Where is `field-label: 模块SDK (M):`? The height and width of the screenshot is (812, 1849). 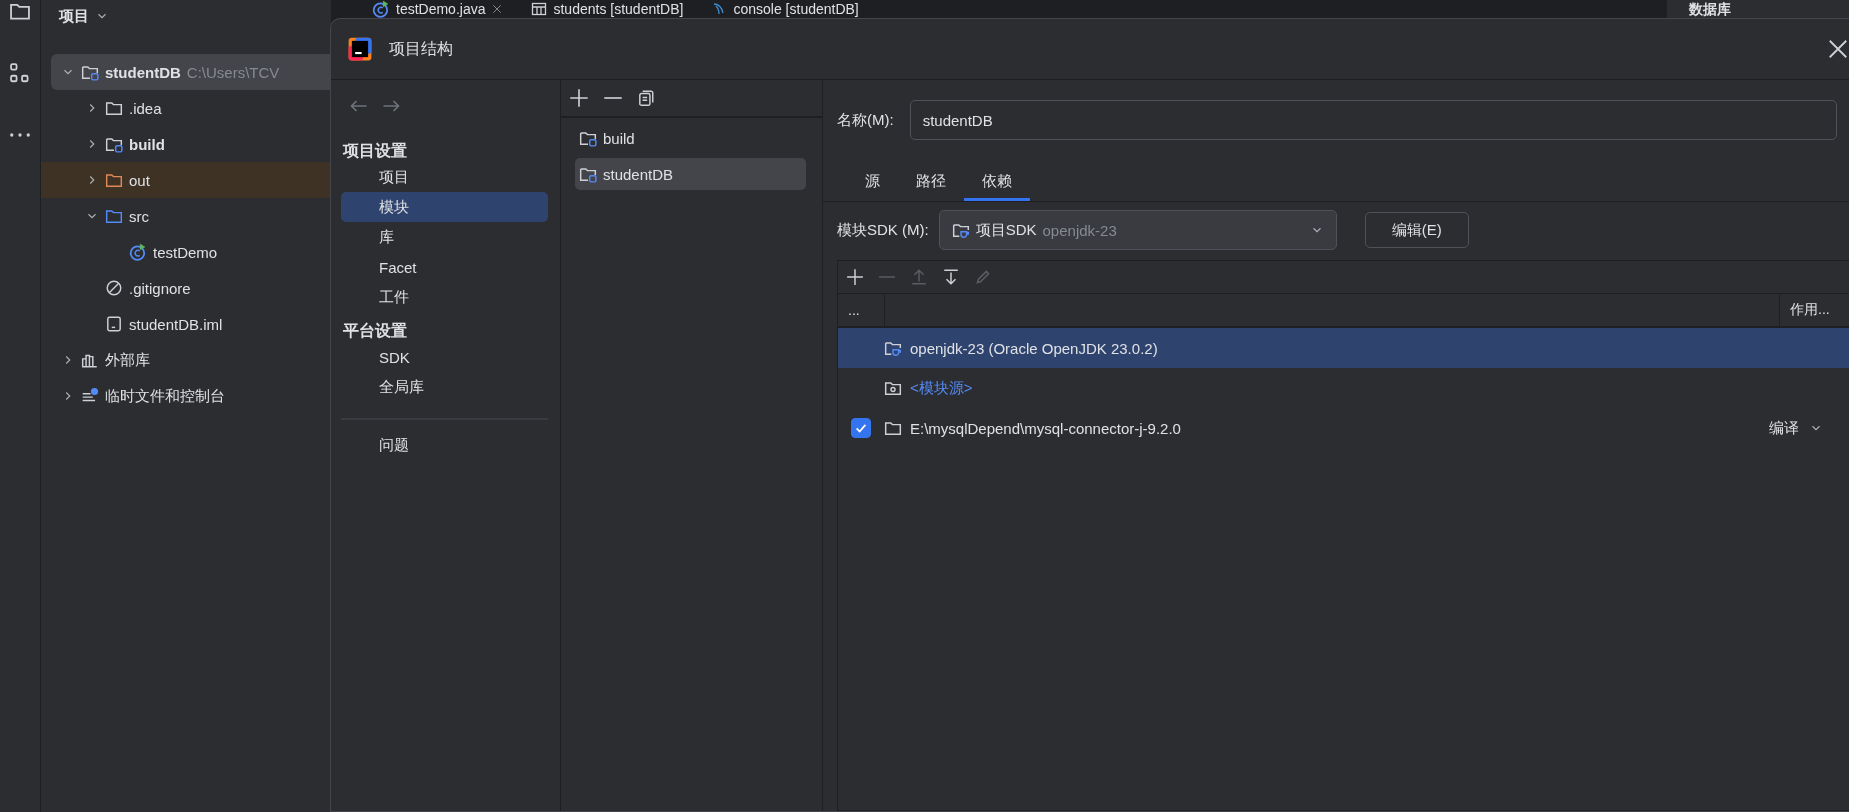 field-label: 模块SDK (M): is located at coordinates (883, 230).